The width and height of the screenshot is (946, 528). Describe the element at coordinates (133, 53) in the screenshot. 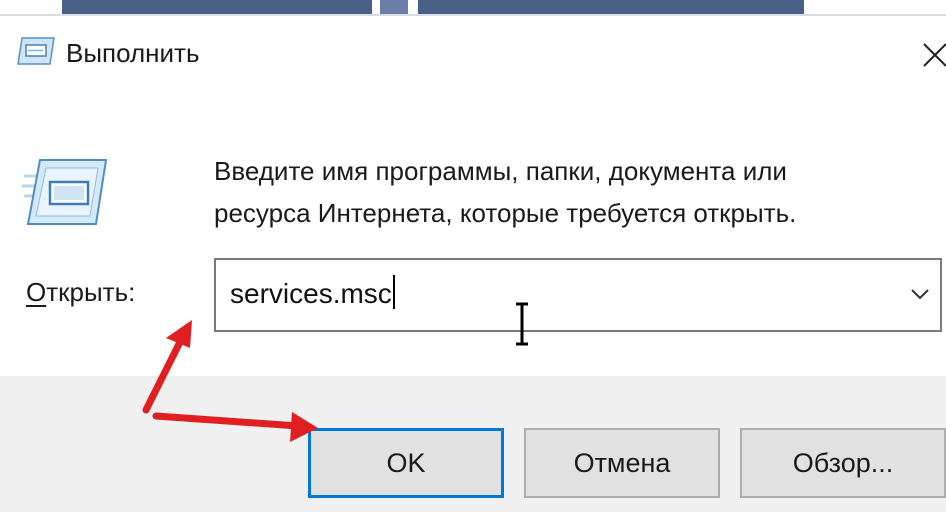

I see `dialog-title: Выполнить` at that location.